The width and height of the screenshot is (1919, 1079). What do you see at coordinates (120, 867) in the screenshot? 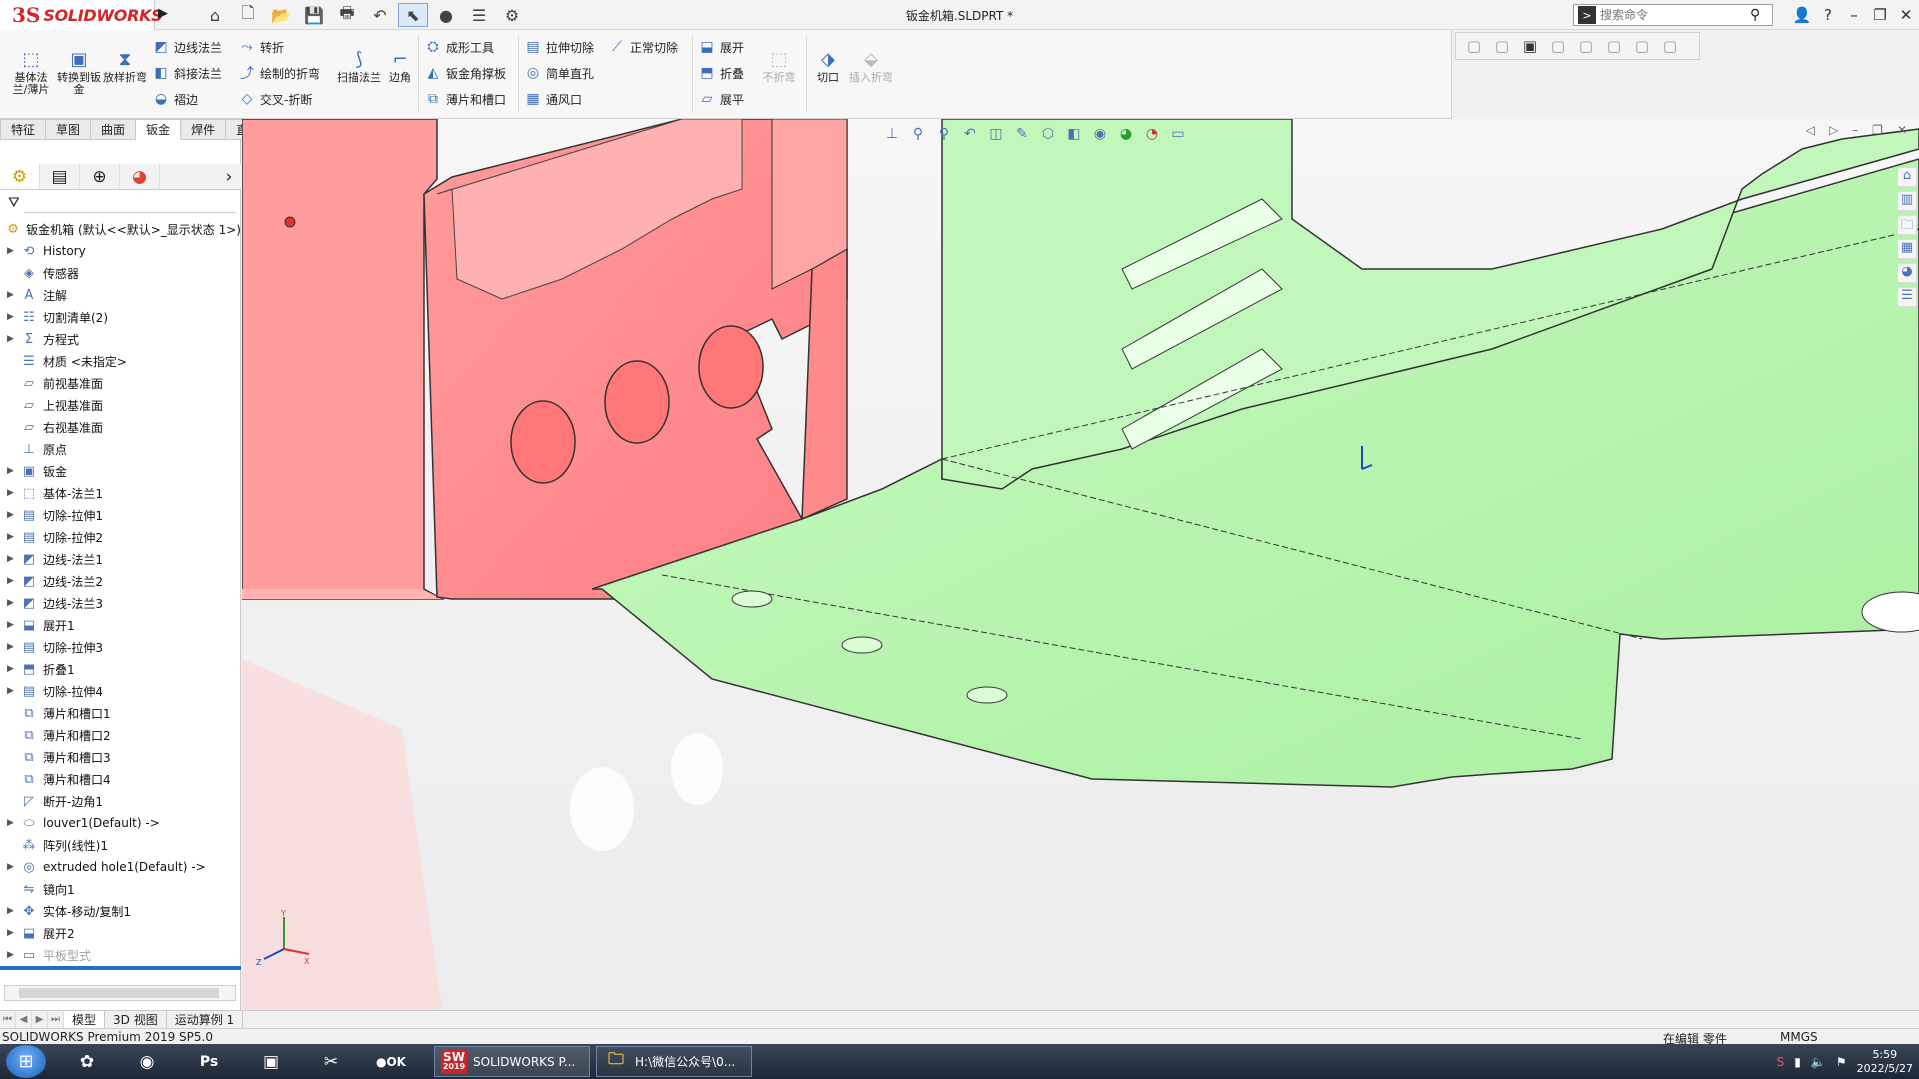
I see `tree-item: ▶ ◎ extruded hole1(Default) ->` at bounding box center [120, 867].